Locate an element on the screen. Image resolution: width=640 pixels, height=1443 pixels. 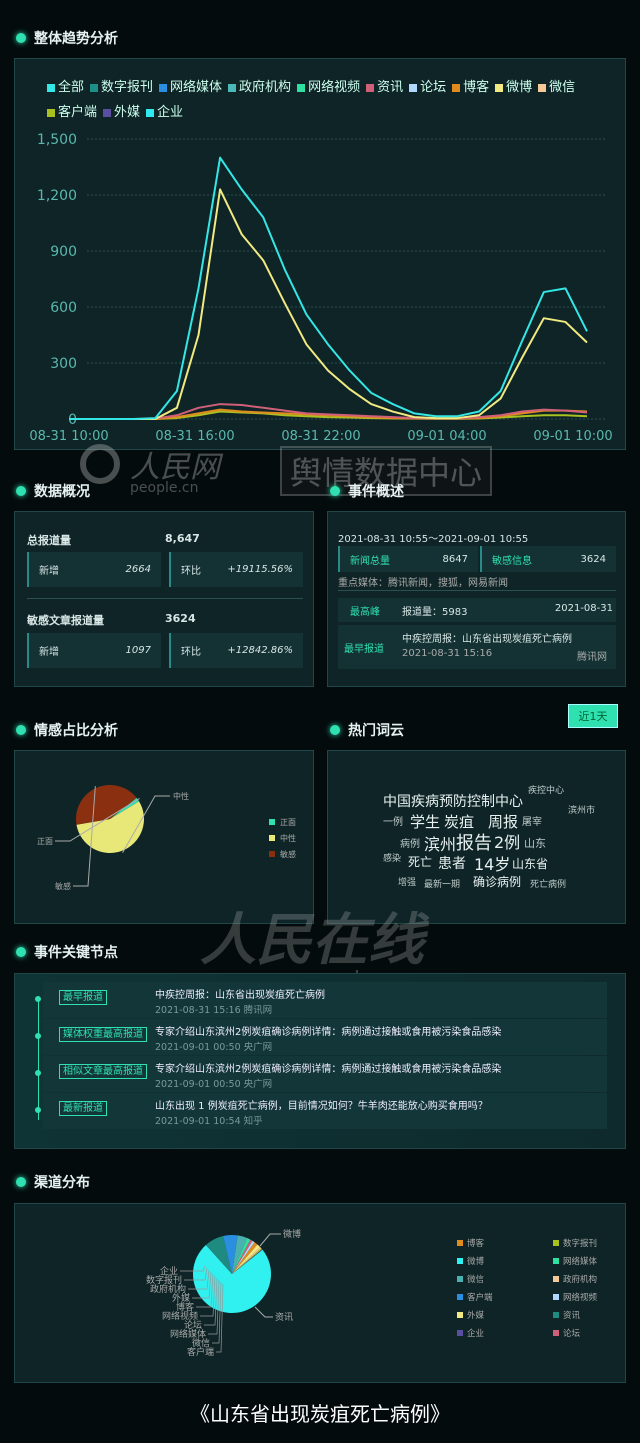
legend-label: 微信 is located at coordinates (476, 1279).